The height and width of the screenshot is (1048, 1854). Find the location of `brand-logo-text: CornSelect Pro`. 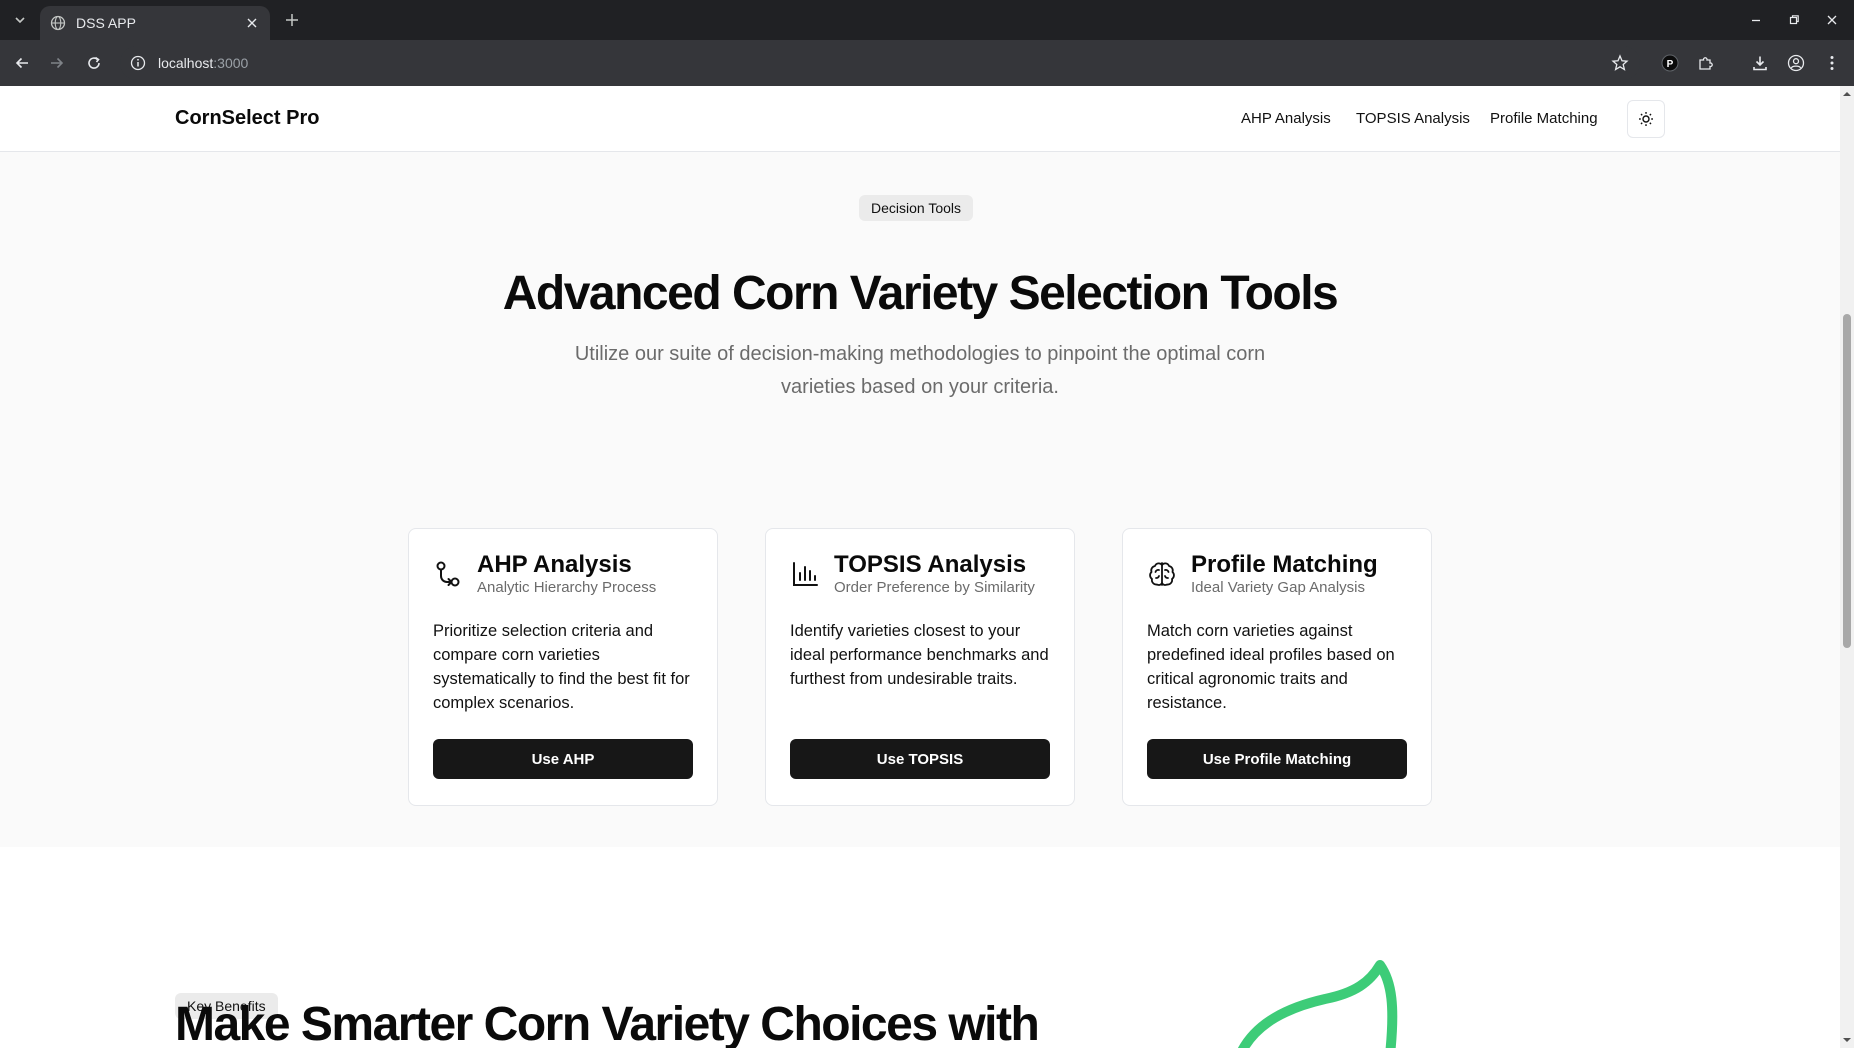

brand-logo-text: CornSelect Pro is located at coordinates (247, 118).